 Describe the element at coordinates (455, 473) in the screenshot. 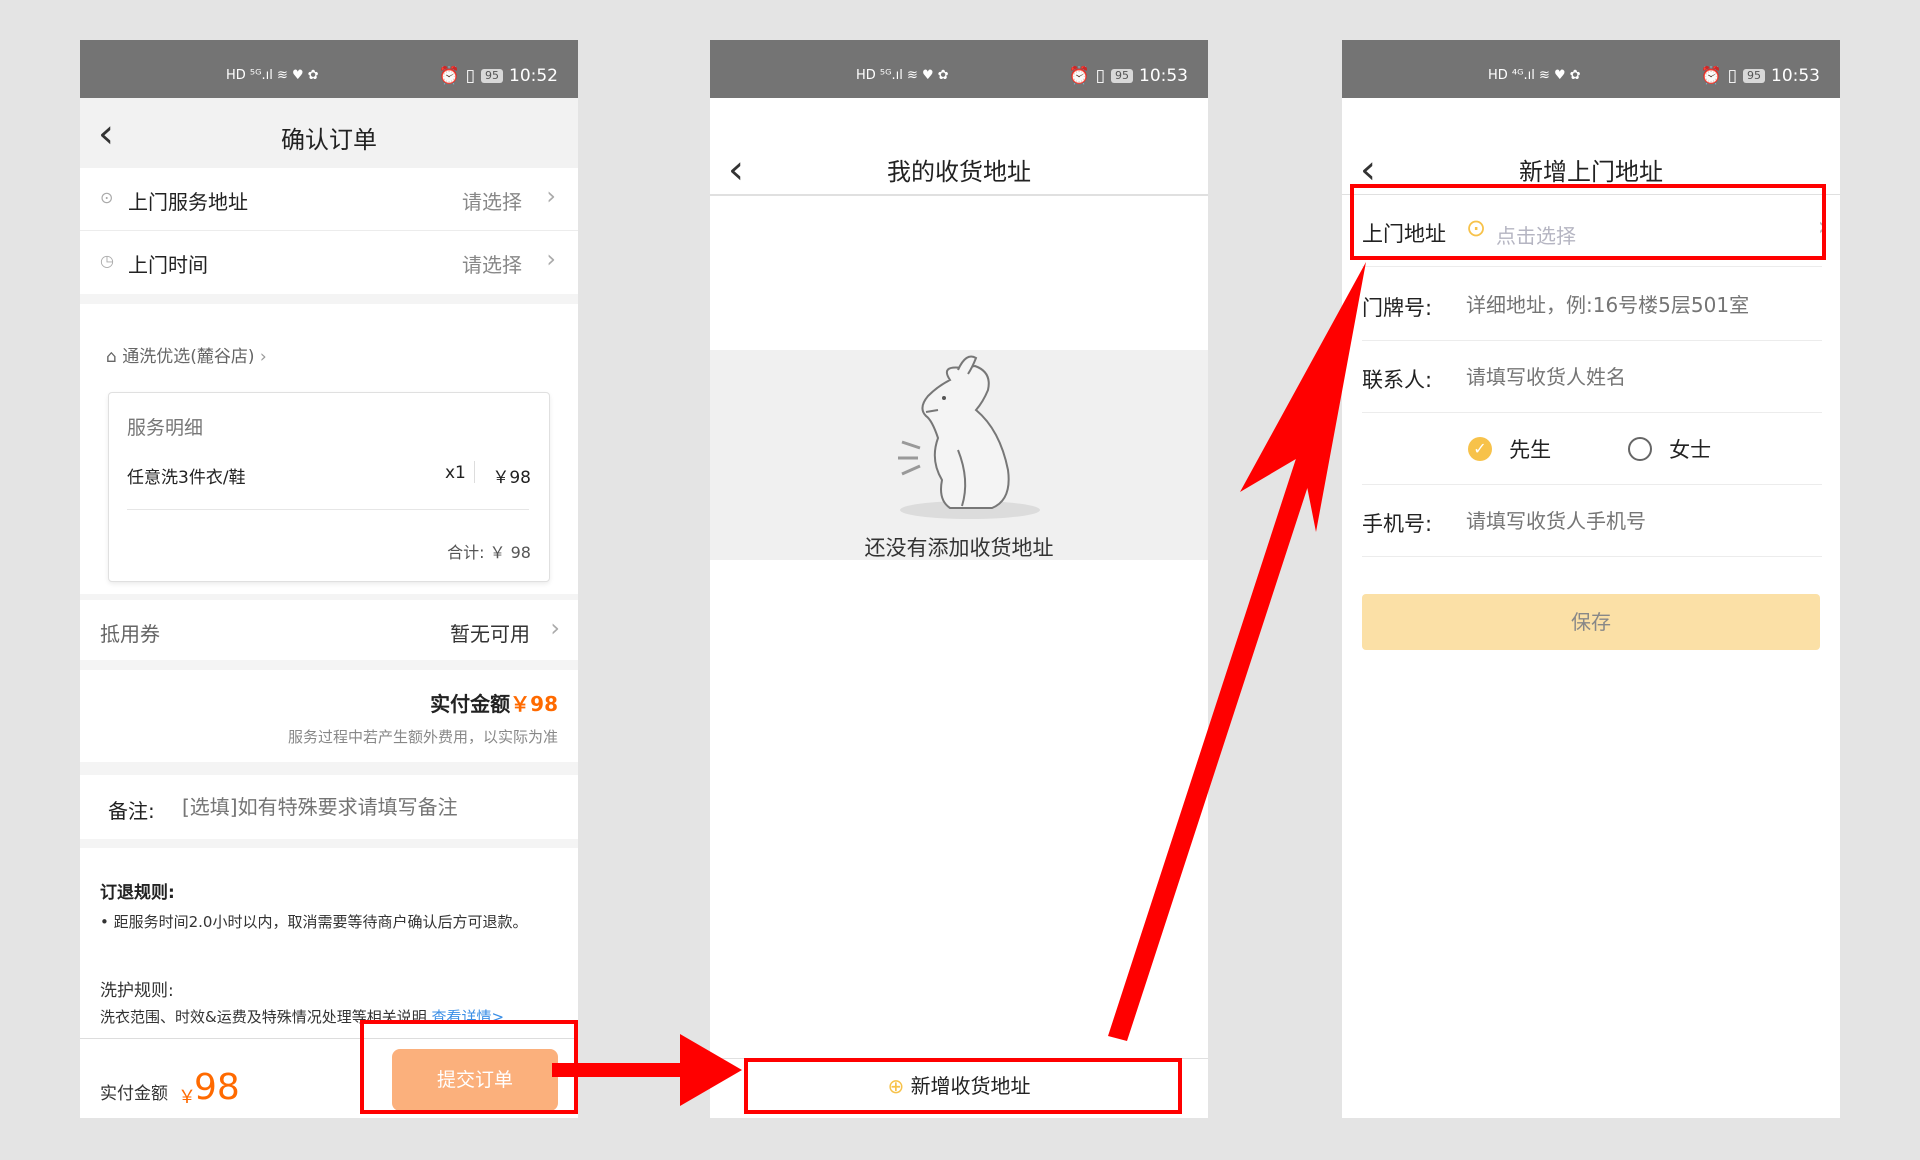

I see `item-qty: x1` at that location.